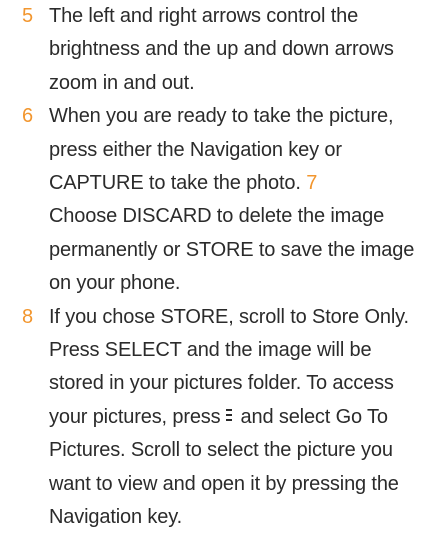 This screenshot has height=559, width=438. I want to click on step-number-5: 5, so click(27, 16).